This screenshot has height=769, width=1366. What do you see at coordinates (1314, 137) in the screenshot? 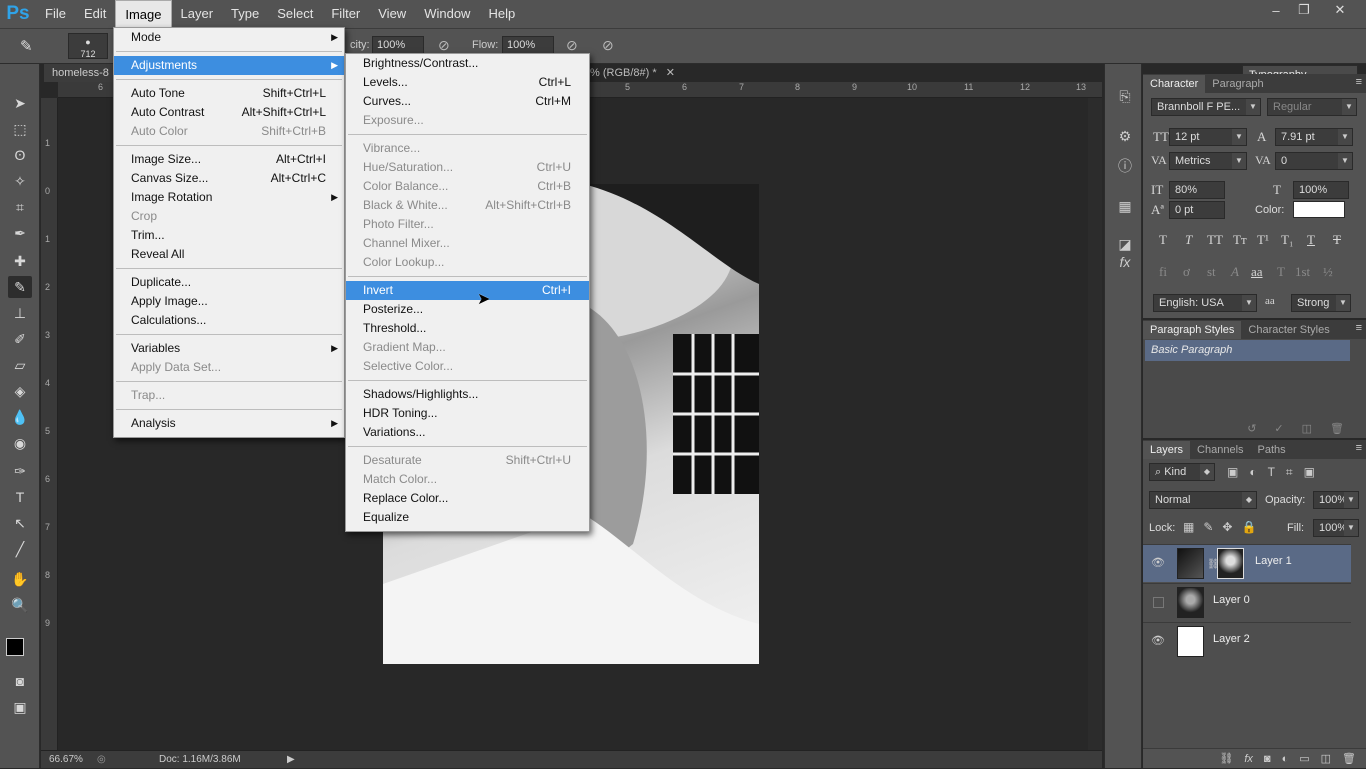
I see `leading-field: 7.91 pt ▼` at bounding box center [1314, 137].